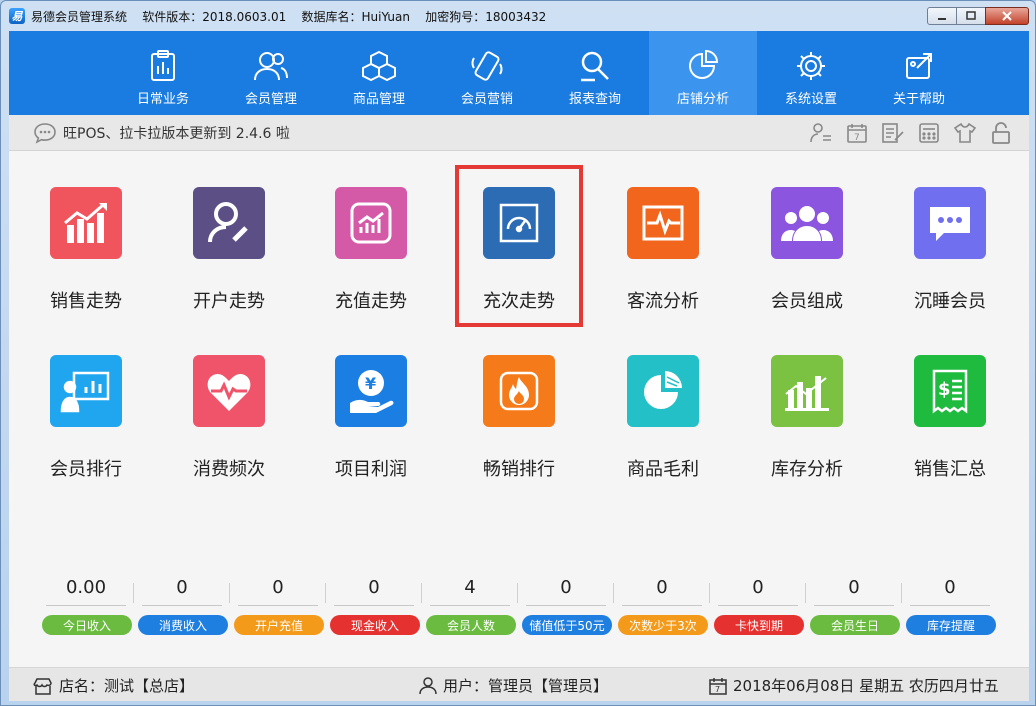 This screenshot has height=706, width=1036. I want to click on chat-bubble-icon, so click(45, 133).